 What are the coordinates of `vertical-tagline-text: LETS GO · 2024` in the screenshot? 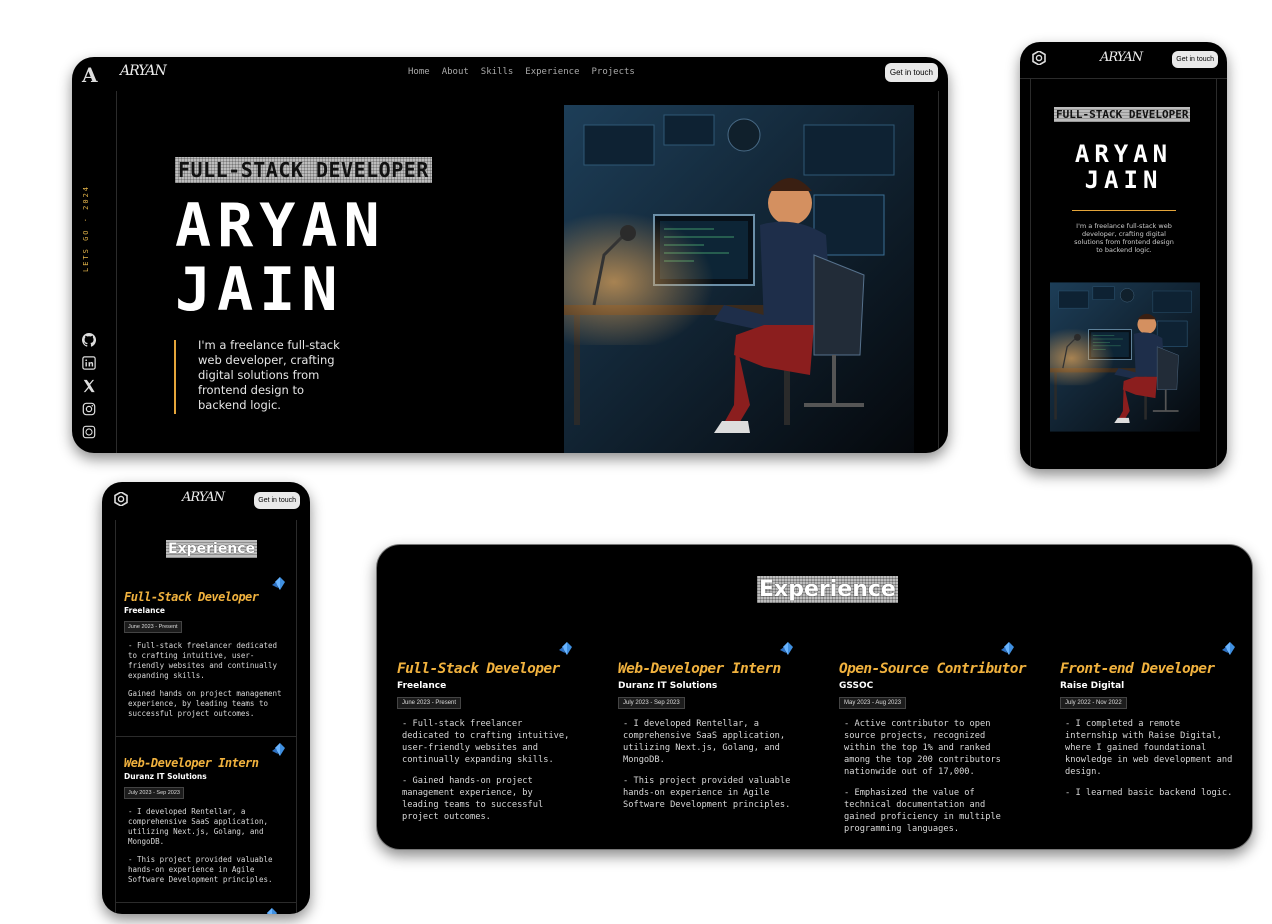 It's located at (86, 228).